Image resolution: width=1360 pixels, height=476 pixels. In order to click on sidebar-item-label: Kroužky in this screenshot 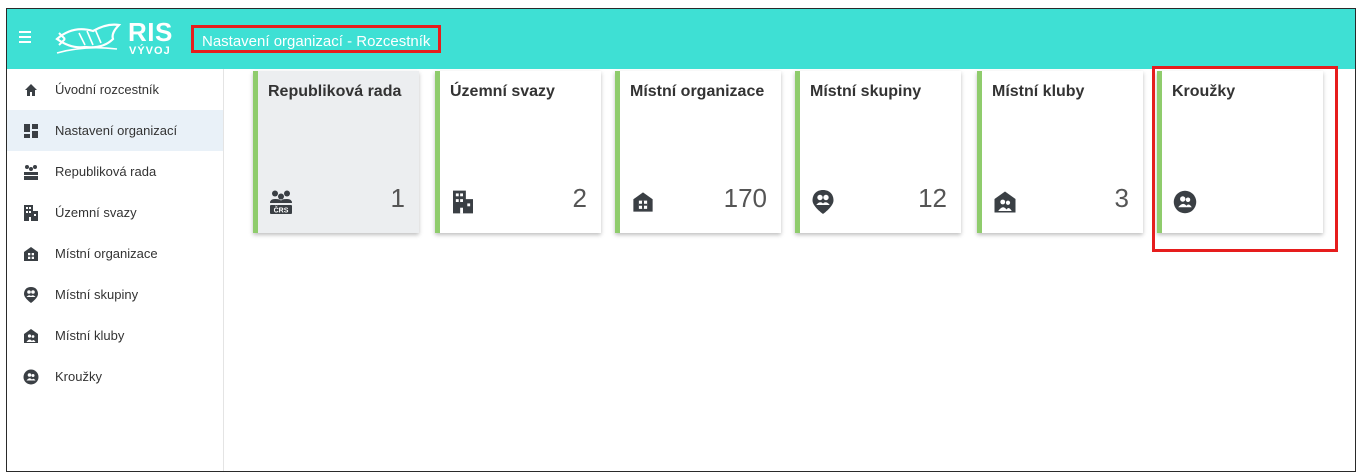, I will do `click(78, 376)`.